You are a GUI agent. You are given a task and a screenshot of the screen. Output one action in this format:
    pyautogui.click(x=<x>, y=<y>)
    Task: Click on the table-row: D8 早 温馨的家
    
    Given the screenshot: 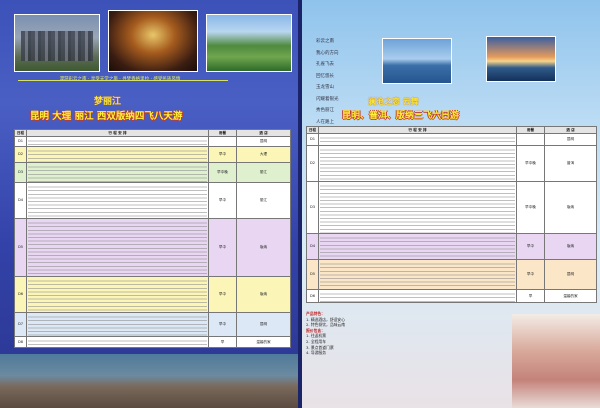 What is the action you would take?
    pyautogui.click(x=152, y=342)
    